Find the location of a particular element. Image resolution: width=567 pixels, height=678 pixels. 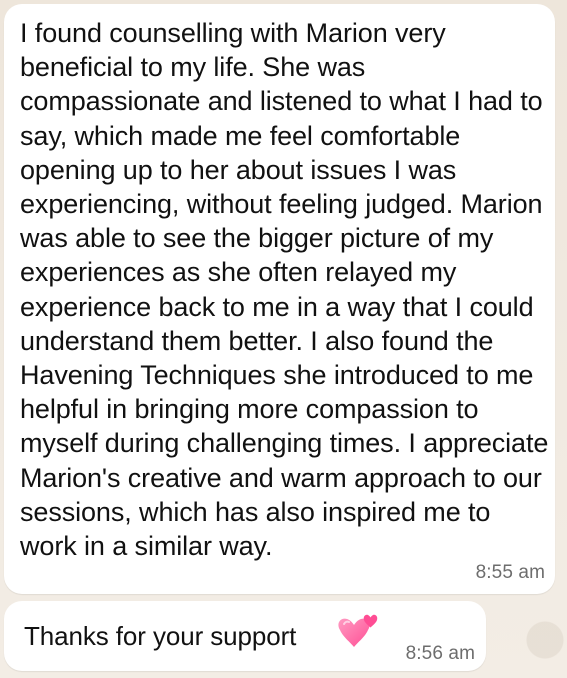

incoming-message-bubble: Thanks for your support 8:56 am is located at coordinates (245, 636).